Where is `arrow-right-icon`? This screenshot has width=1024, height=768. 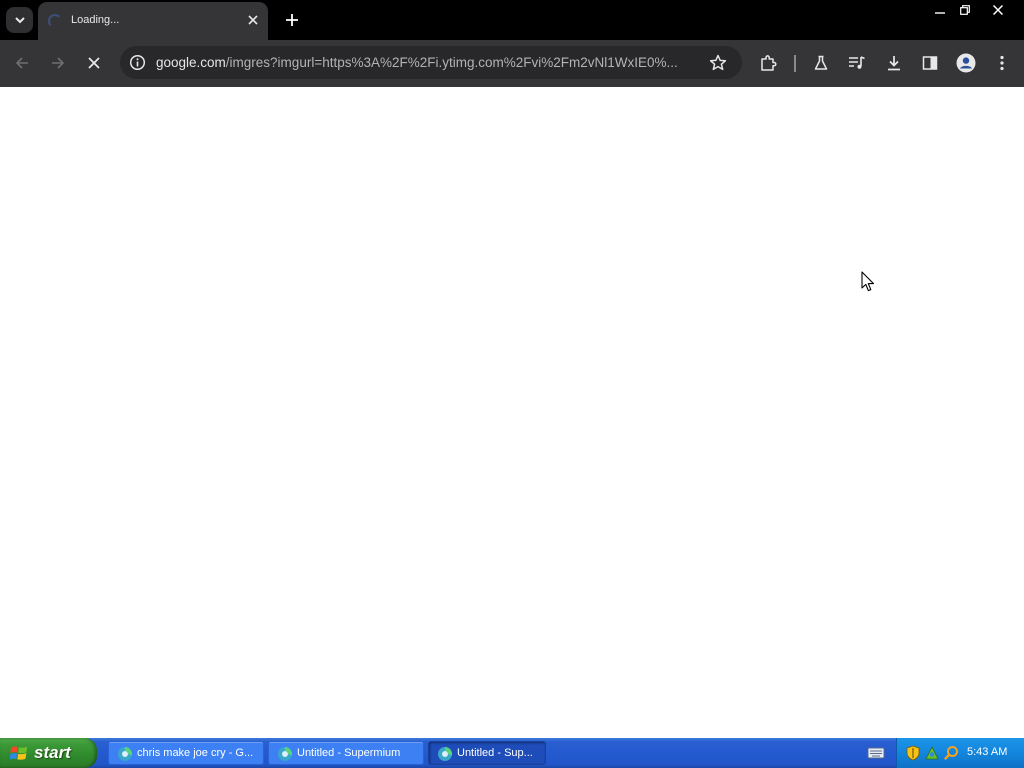
arrow-right-icon is located at coordinates (58, 63).